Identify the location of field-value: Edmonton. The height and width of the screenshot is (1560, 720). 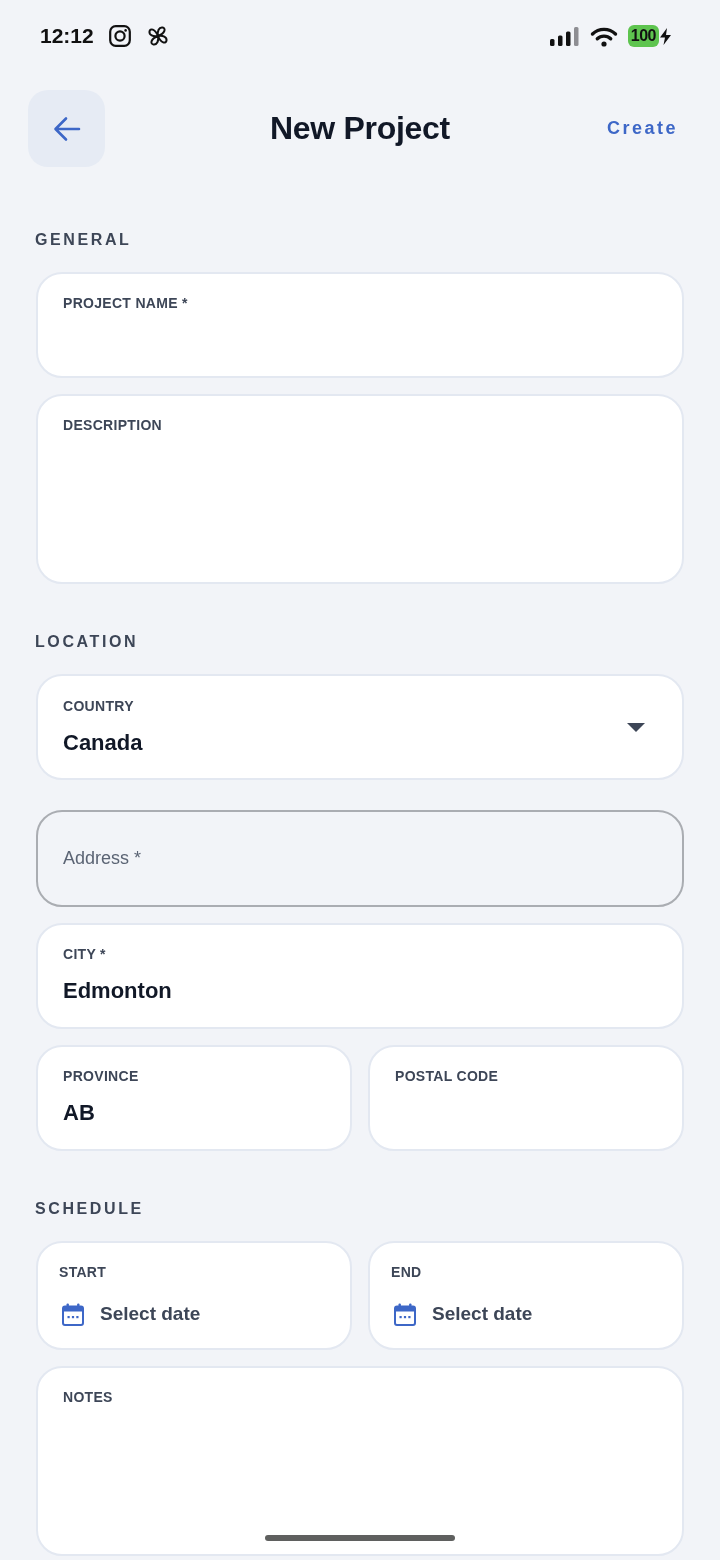
(117, 991).